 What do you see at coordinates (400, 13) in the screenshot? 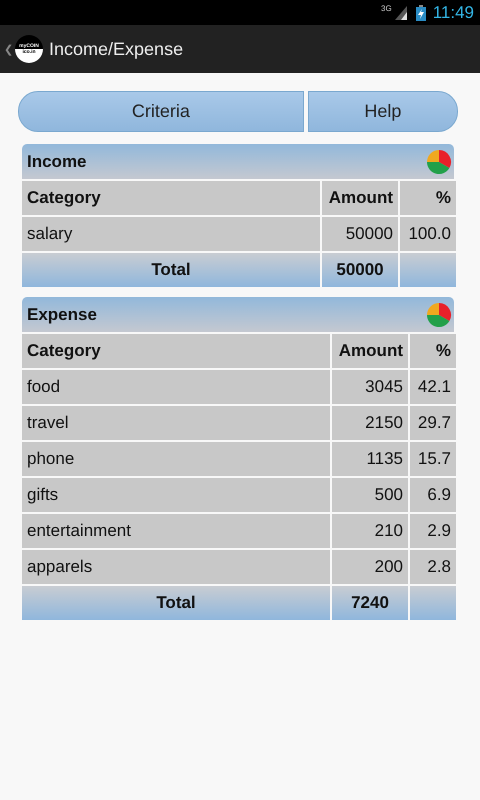
I see `signal-icon` at bounding box center [400, 13].